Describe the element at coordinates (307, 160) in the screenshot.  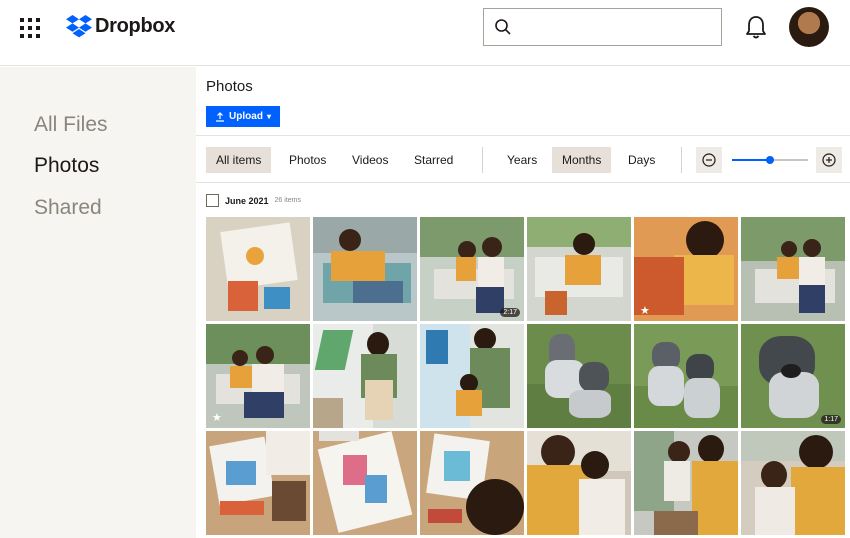
I see `filter-photos: Photos` at that location.